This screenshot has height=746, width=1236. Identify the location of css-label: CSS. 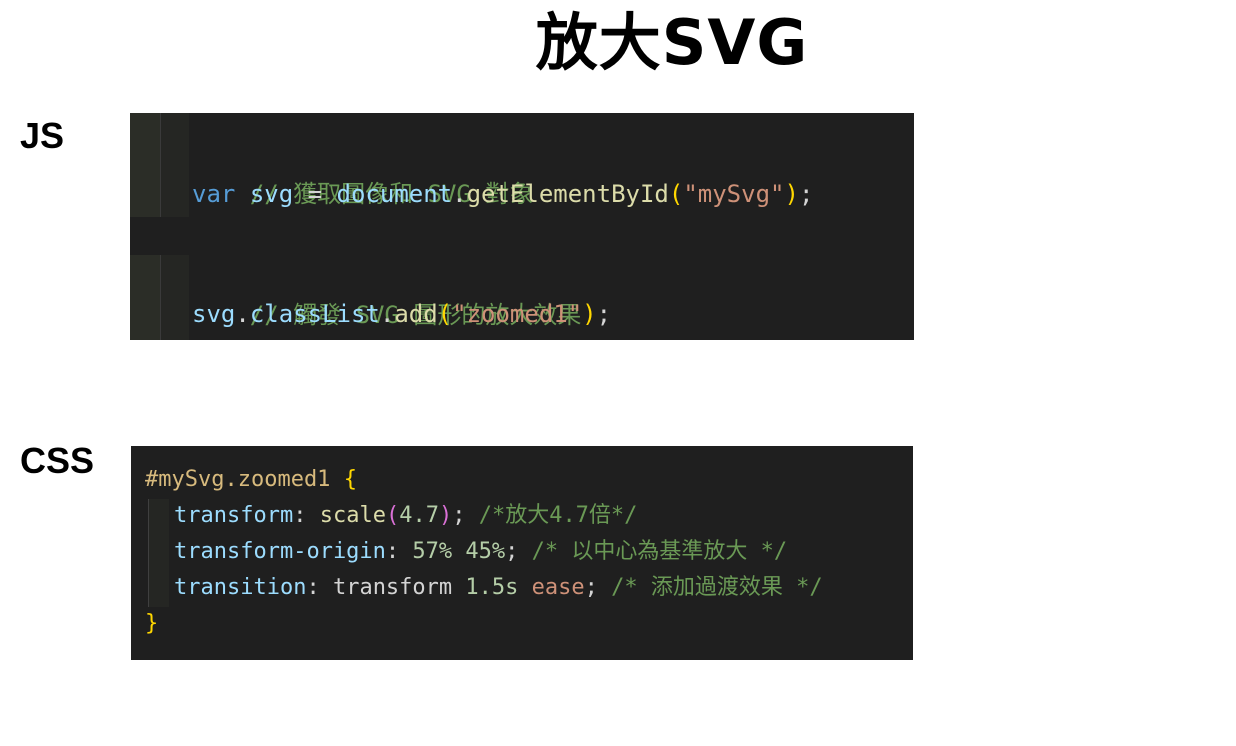
(57, 460).